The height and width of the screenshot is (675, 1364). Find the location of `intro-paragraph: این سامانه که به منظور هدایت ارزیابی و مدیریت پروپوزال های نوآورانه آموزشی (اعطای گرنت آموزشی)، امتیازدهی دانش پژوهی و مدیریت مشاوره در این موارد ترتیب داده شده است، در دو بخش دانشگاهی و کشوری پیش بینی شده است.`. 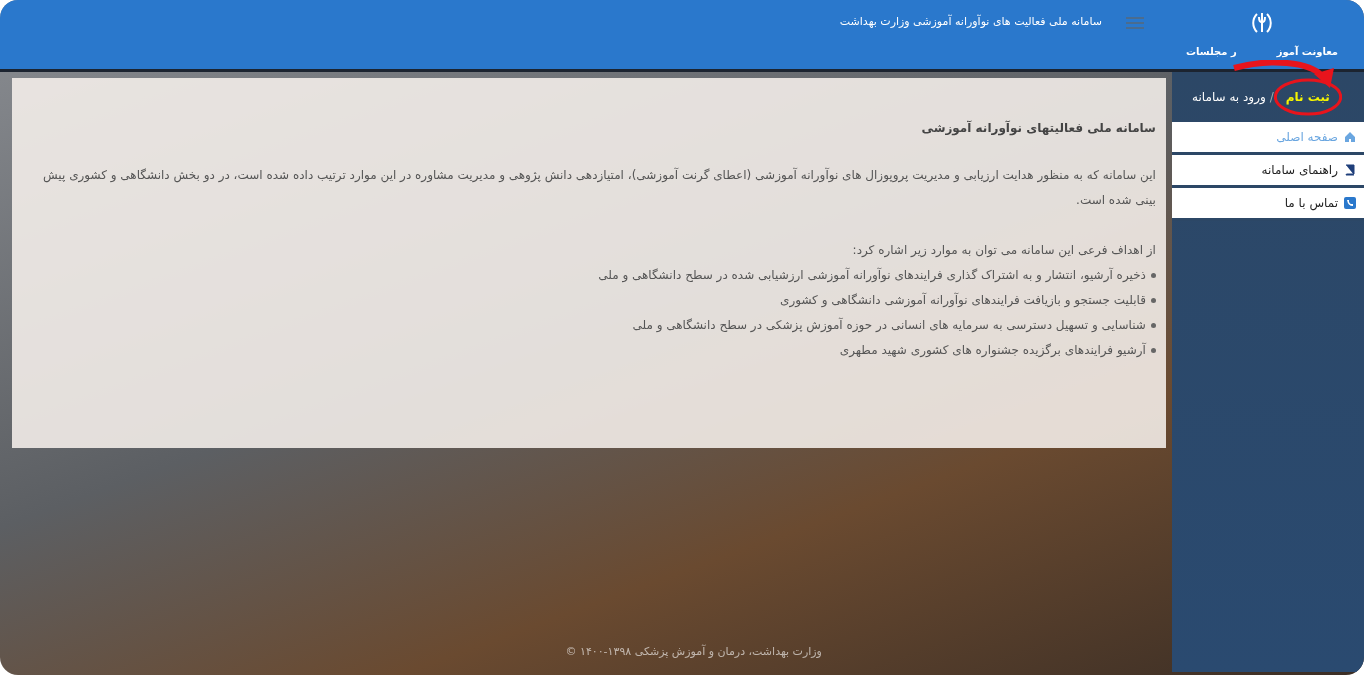

intro-paragraph: این سامانه که به منظور هدایت ارزیابی و مدیریت پروپوزال های نوآورانه آموزشی (اعطای گرنت آموزشی)، امتیازدهی دانش پژوهی و مدیریت مشاوره در این موارد ترتیب داده شده است، در دو بخش دانشگاهی و کشوری پیش بینی شده است. is located at coordinates (599, 188).